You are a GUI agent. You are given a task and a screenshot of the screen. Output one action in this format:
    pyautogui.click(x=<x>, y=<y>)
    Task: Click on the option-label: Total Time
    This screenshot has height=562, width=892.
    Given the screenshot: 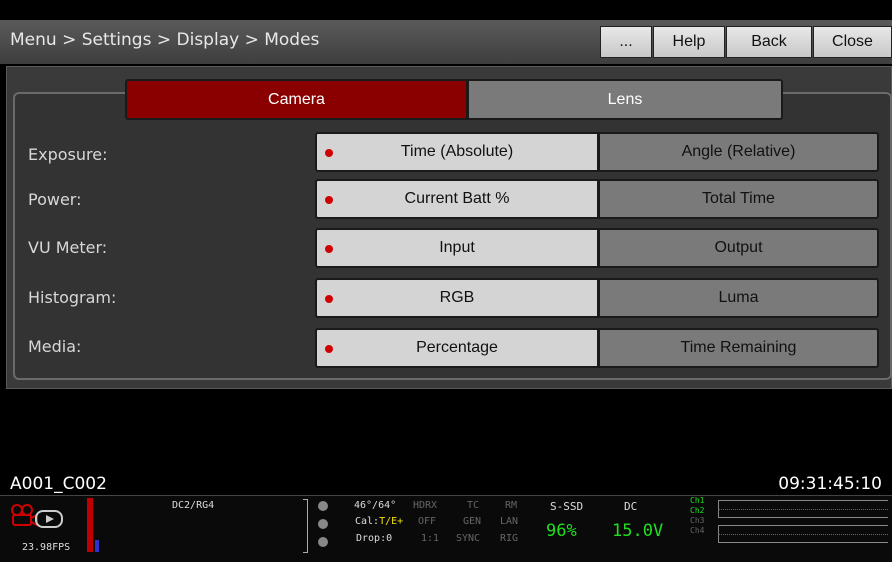 What is the action you would take?
    pyautogui.click(x=738, y=198)
    